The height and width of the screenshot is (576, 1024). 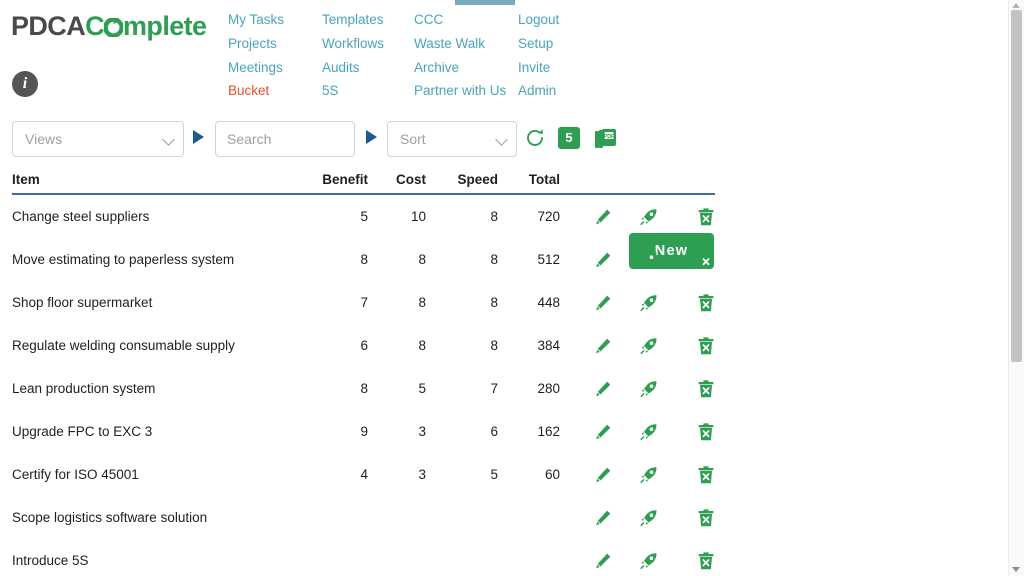 I want to click on nav-item-projects: Projects, so click(x=256, y=44).